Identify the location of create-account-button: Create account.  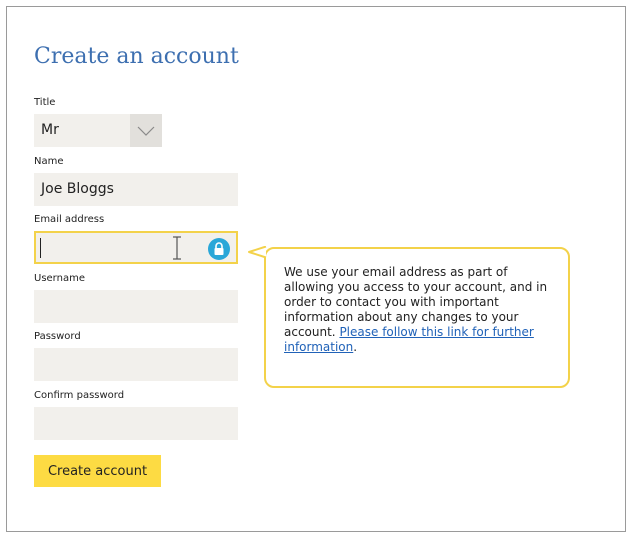
(97, 471).